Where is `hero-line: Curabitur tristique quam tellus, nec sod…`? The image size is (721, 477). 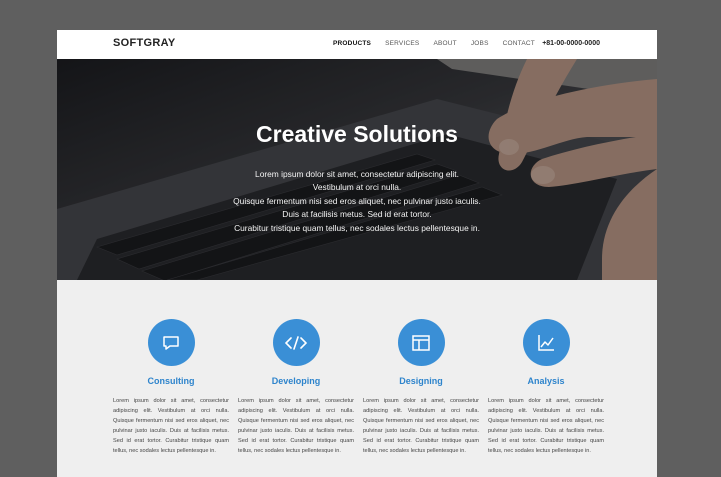 hero-line: Curabitur tristique quam tellus, nec sod… is located at coordinates (357, 227).